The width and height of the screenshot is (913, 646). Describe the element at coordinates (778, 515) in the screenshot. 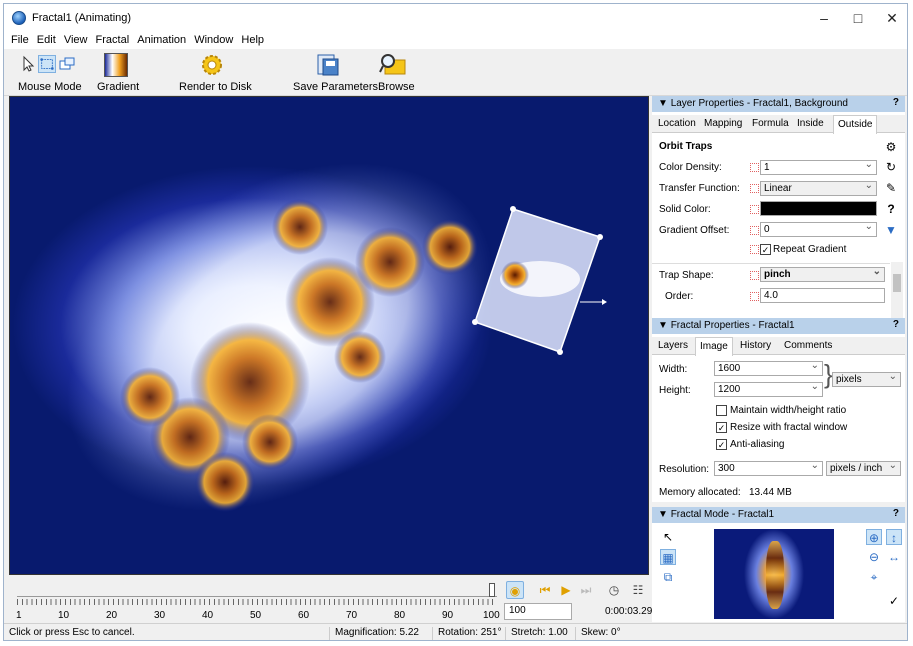

I see `fractal-mode-header: ▼ Fractal Mode - Fractal1 ?` at that location.